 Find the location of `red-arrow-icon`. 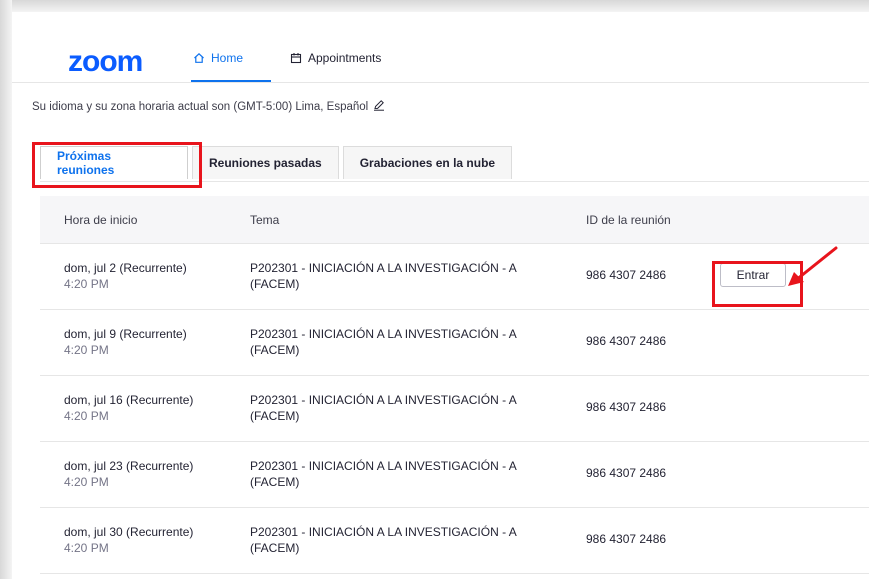

red-arrow-icon is located at coordinates (813, 266).